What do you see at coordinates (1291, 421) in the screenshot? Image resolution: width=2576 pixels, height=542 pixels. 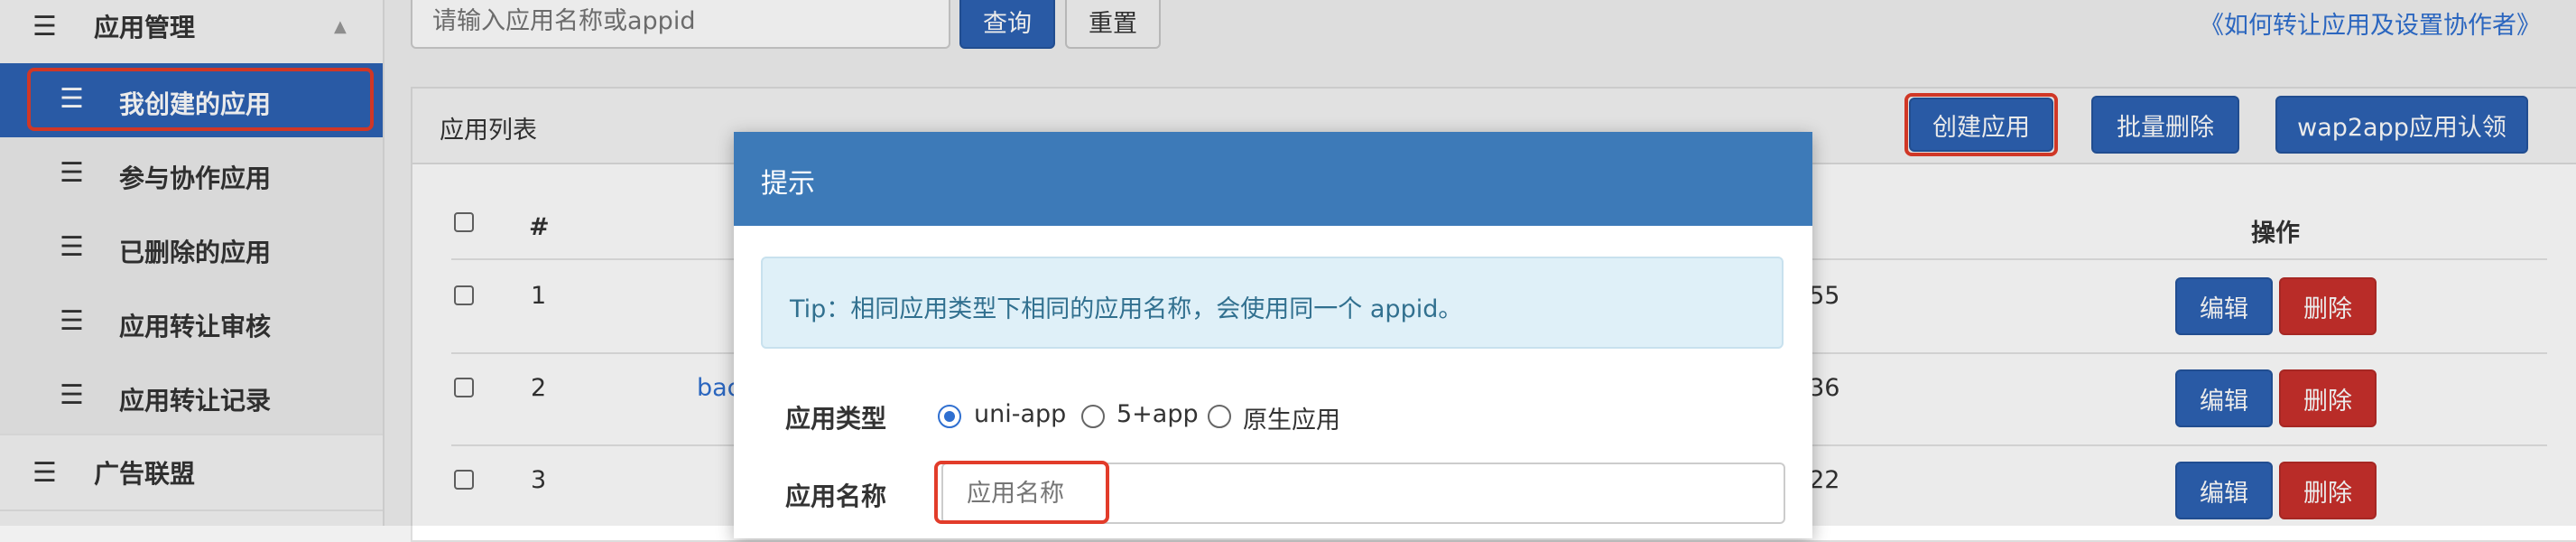 I see `radio-label: 原生应用` at bounding box center [1291, 421].